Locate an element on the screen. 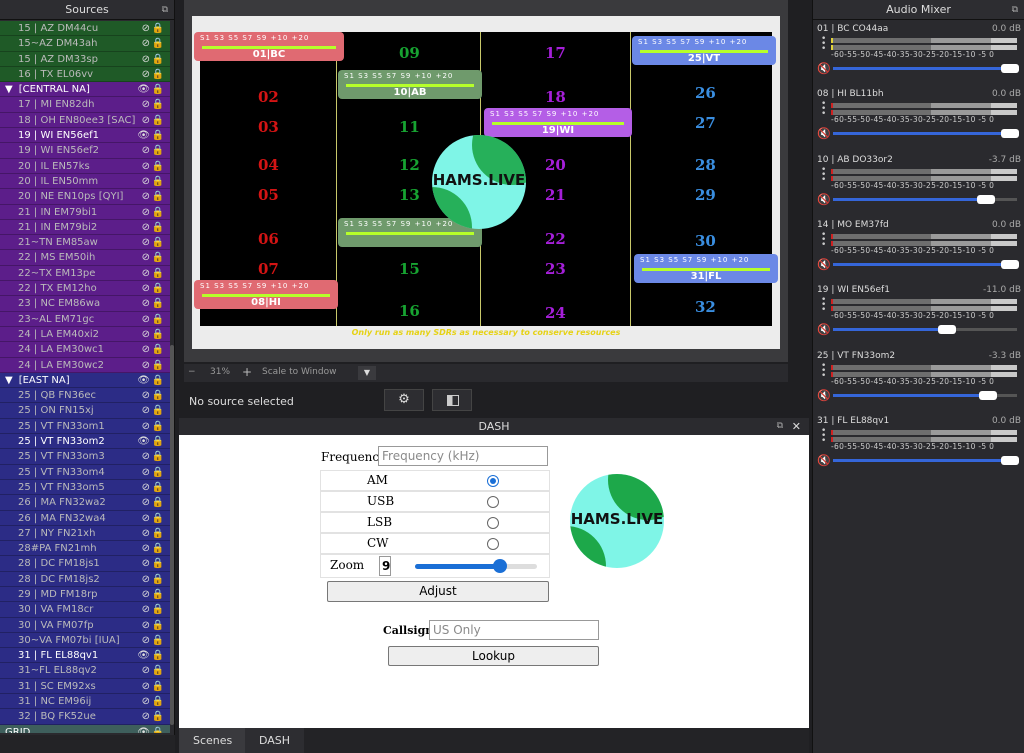 Image resolution: width=1024 pixels, height=753 pixels. source-item: 28#PA FN21mh ⊘ 🔒 is located at coordinates (85, 549).